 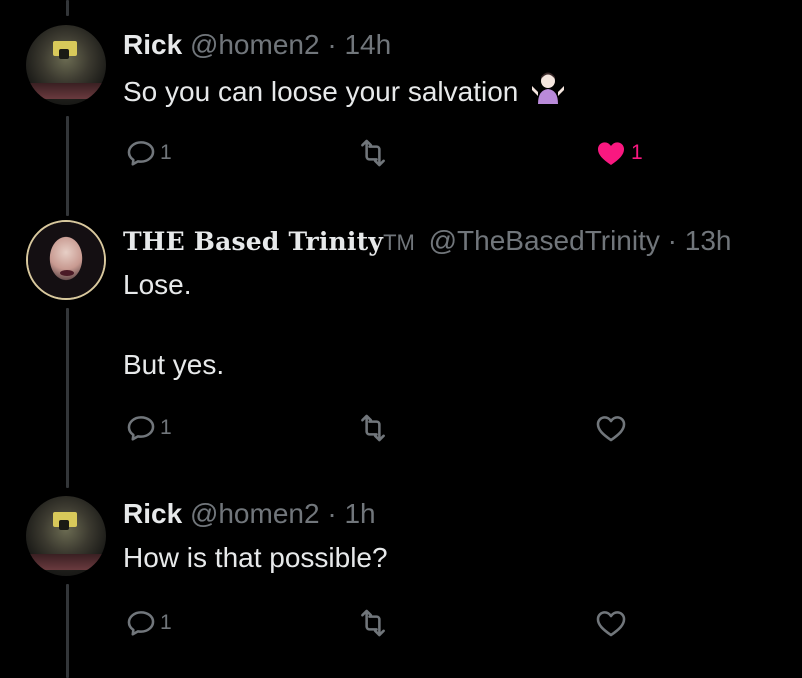 What do you see at coordinates (611, 154) in the screenshot?
I see `heart-filled-icon` at bounding box center [611, 154].